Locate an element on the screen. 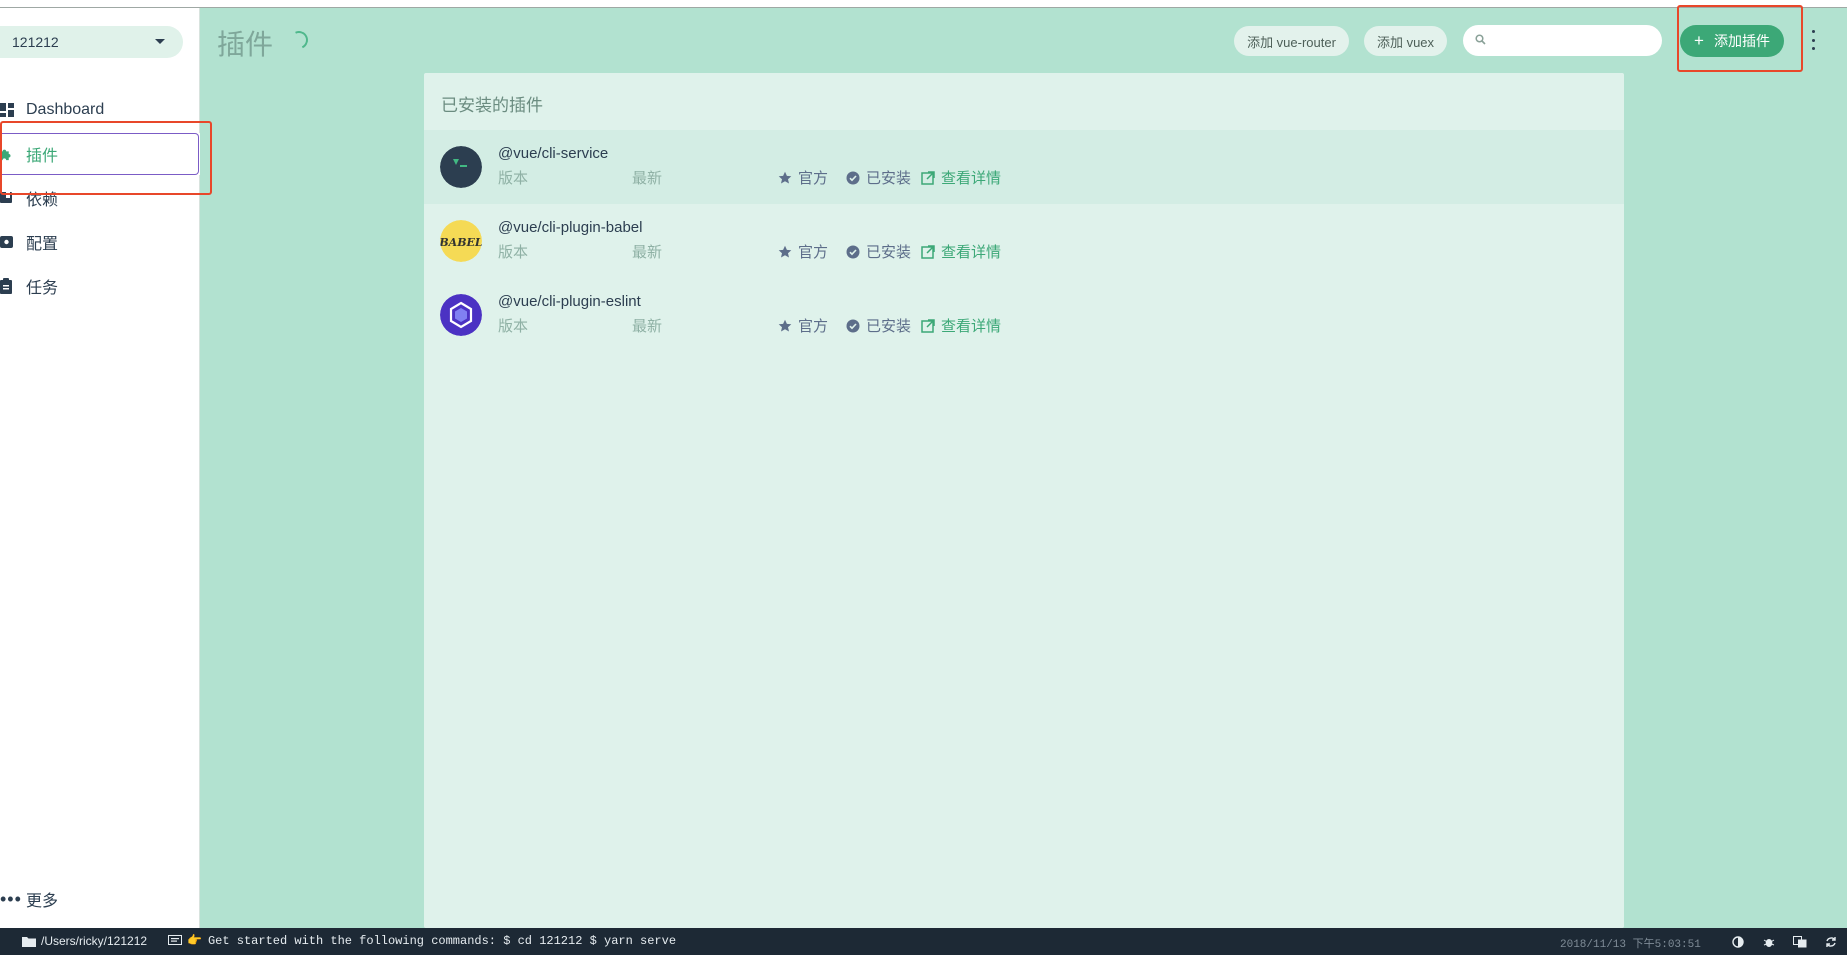  sidebar-item-label: 配置 is located at coordinates (42, 244).